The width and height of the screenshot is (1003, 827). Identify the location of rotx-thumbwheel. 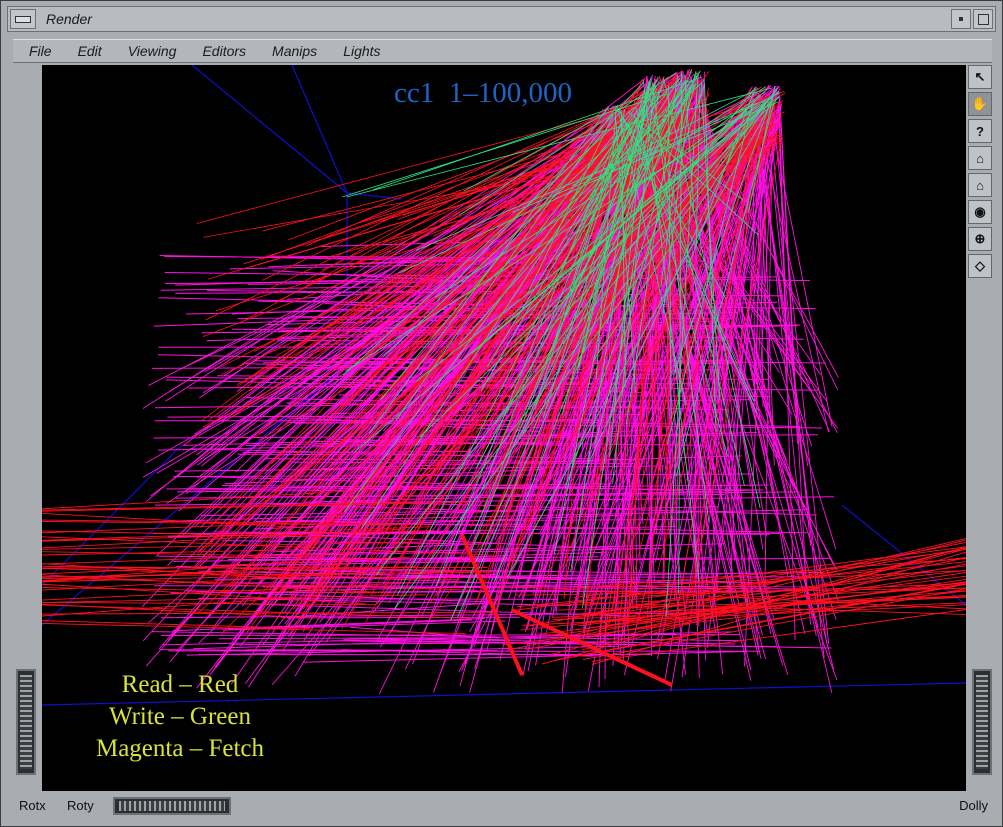
(26, 722).